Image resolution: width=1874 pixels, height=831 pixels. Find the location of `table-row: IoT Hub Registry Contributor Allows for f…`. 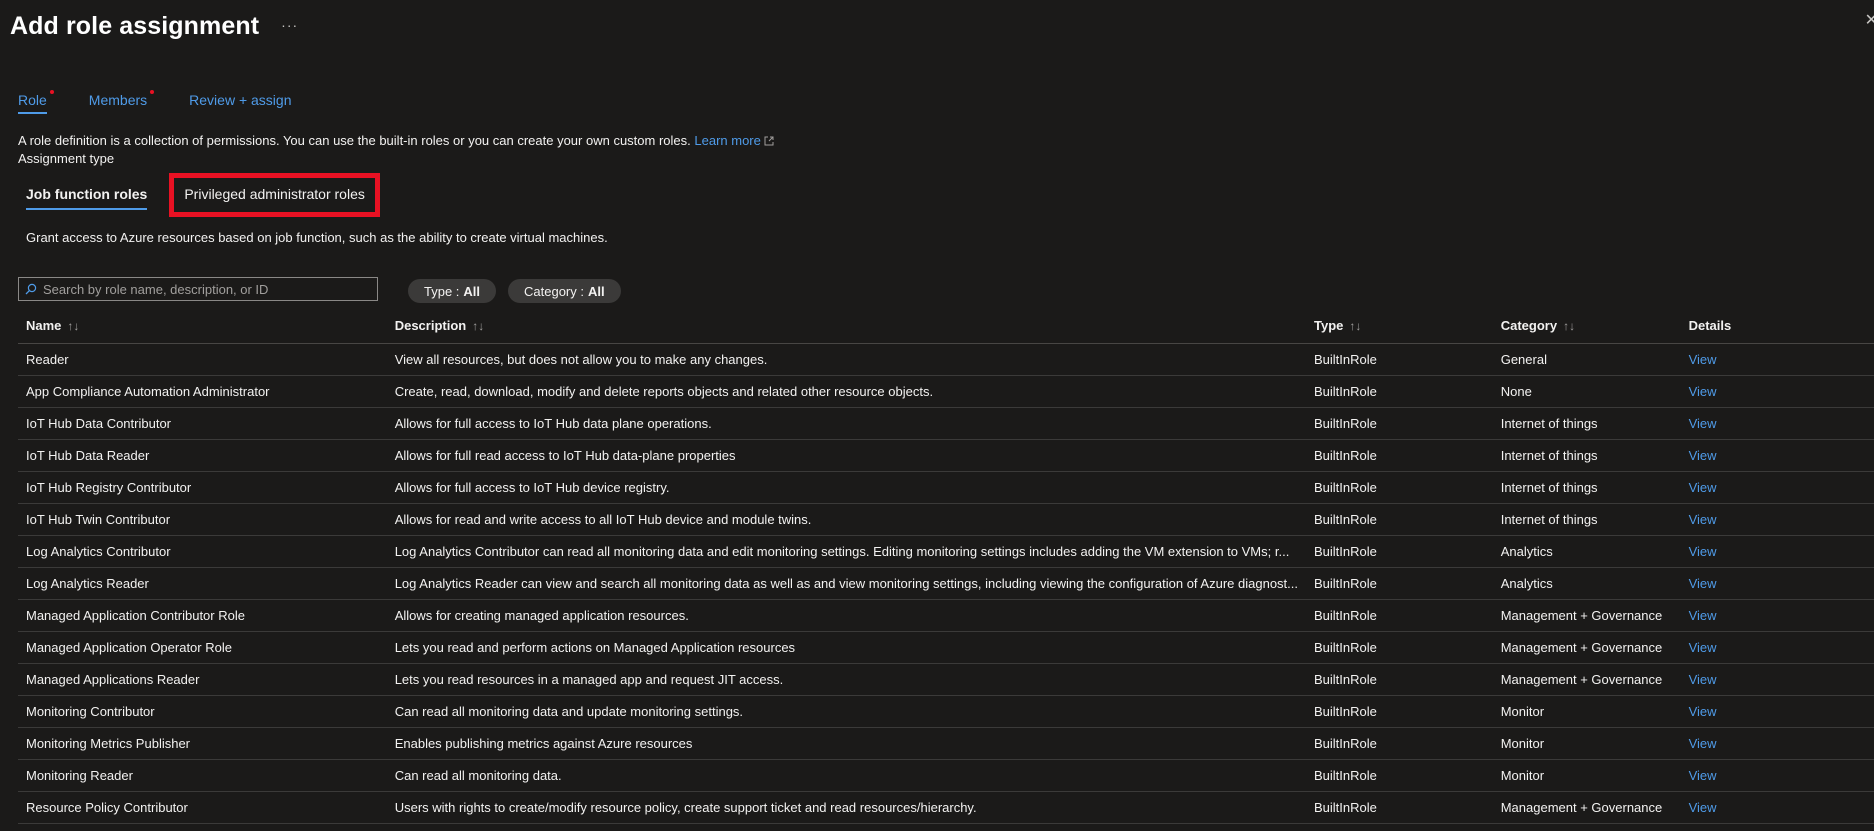

table-row: IoT Hub Registry Contributor Allows for f… is located at coordinates (946, 487).